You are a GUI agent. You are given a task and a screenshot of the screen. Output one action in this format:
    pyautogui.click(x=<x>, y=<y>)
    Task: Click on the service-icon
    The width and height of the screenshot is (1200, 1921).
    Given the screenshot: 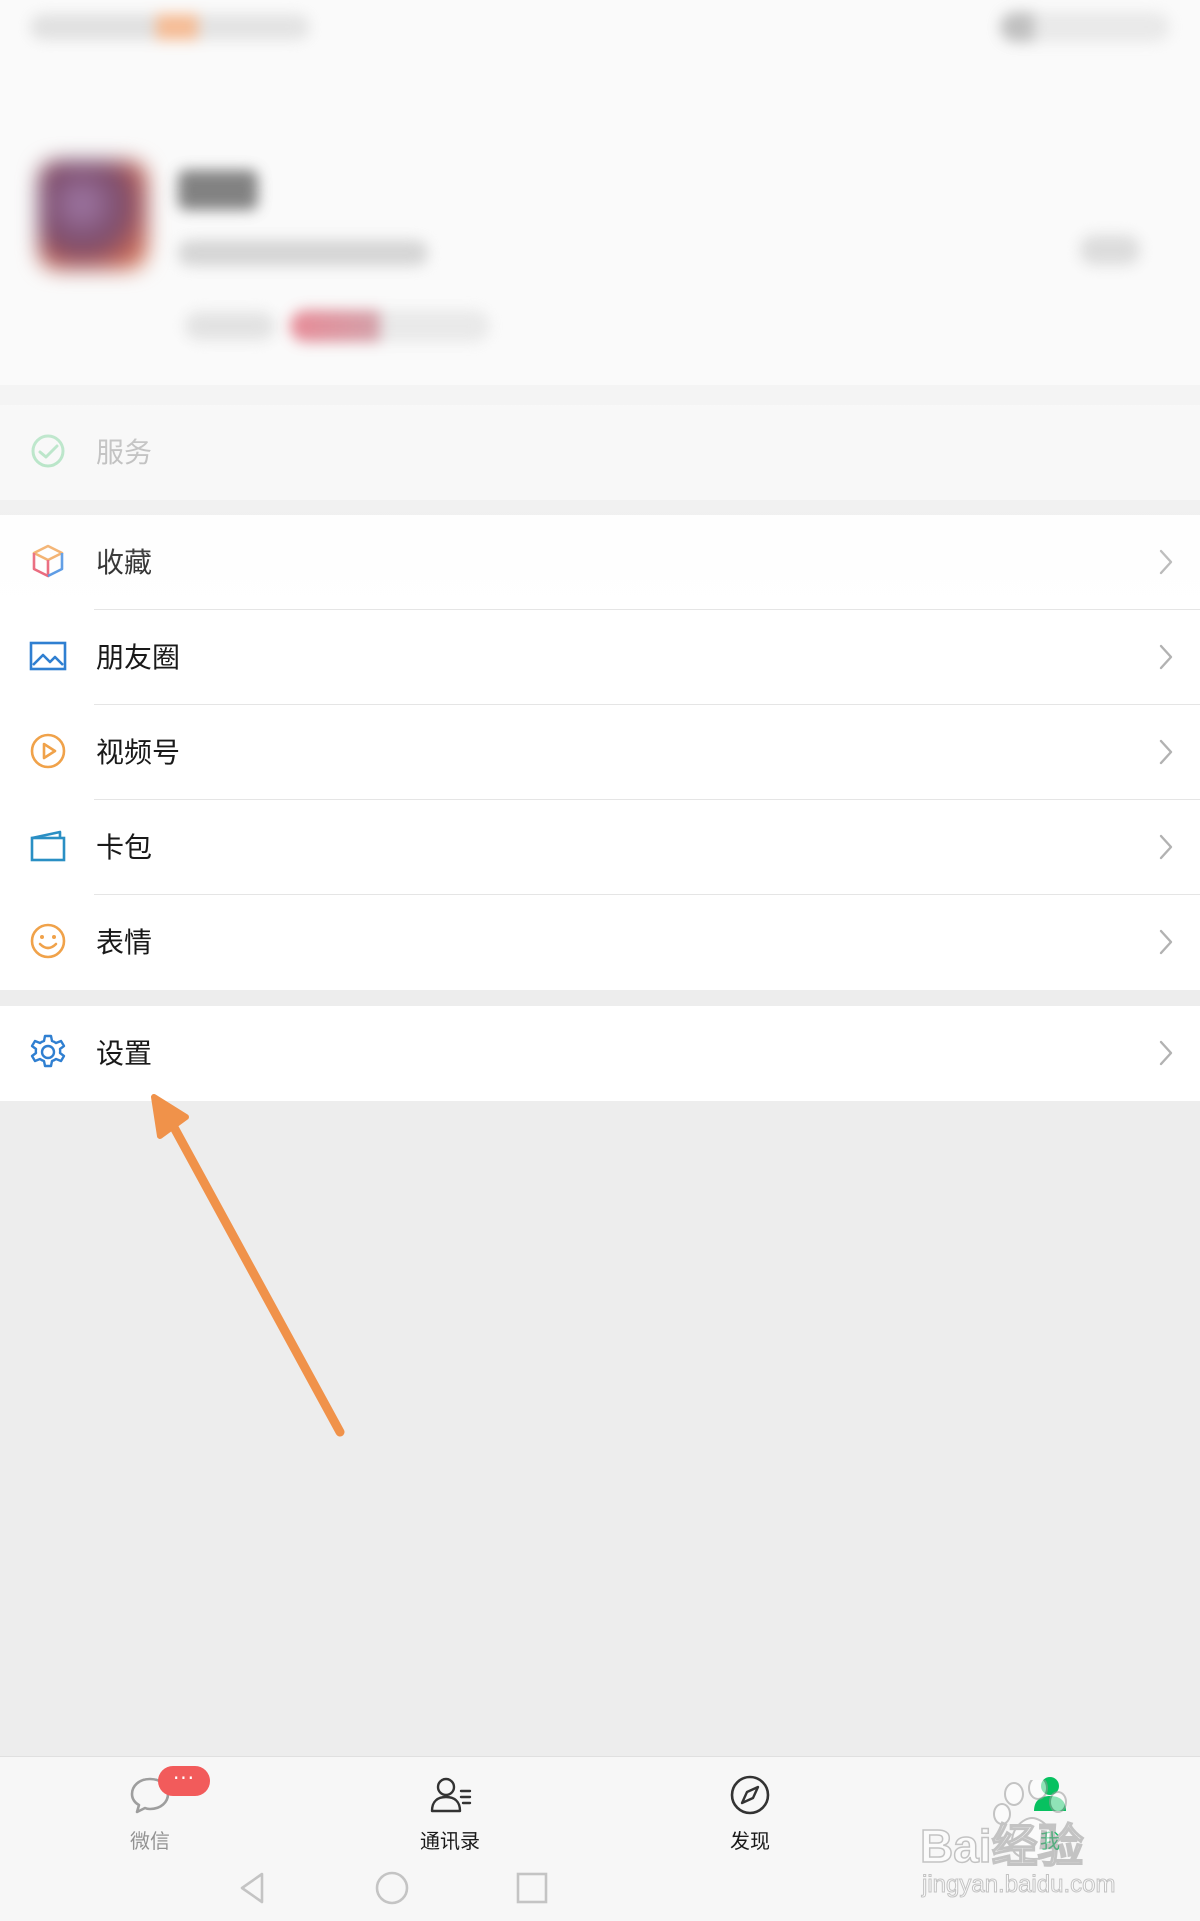 What is the action you would take?
    pyautogui.click(x=48, y=451)
    